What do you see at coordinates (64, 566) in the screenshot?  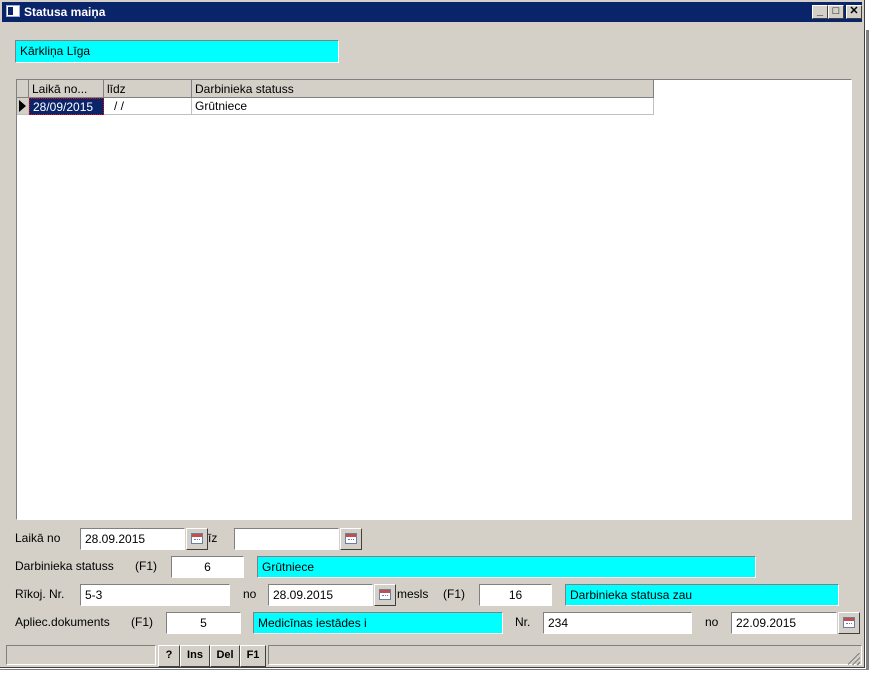 I see `status-label: Darbinieka statuss` at bounding box center [64, 566].